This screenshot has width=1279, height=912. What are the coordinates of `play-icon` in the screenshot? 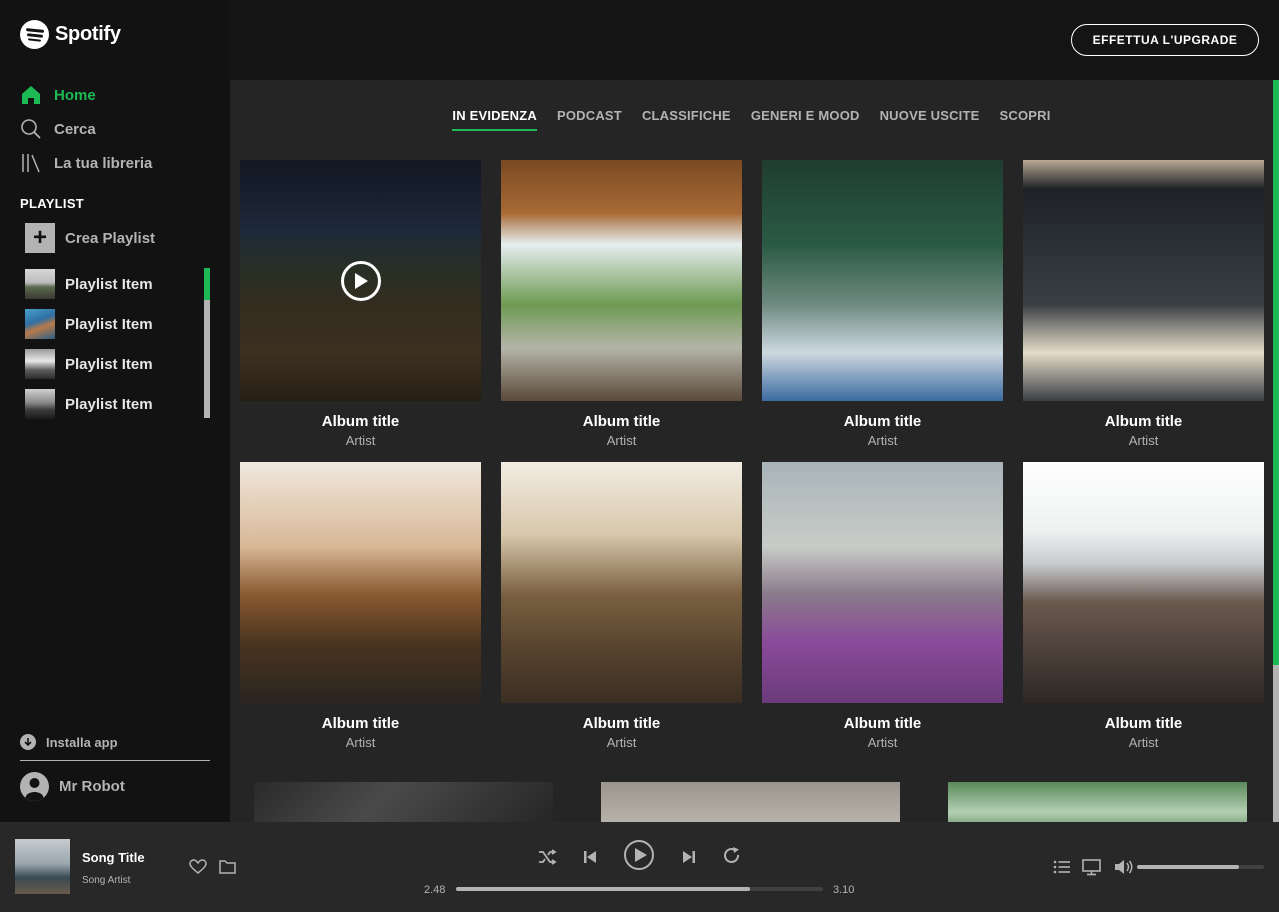 It's located at (360, 280).